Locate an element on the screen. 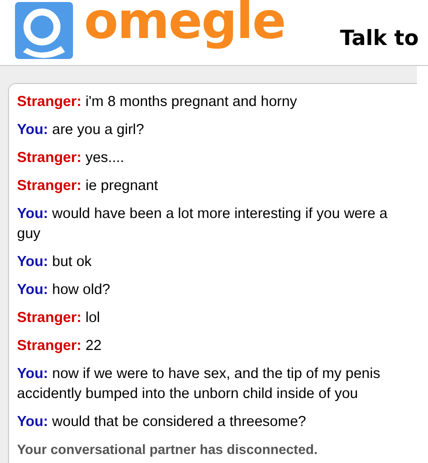  chat-message: You: now if we were to have sex, and the tip of my penis accidently bumped into the unborn child inside of you is located at coordinates (199, 384).